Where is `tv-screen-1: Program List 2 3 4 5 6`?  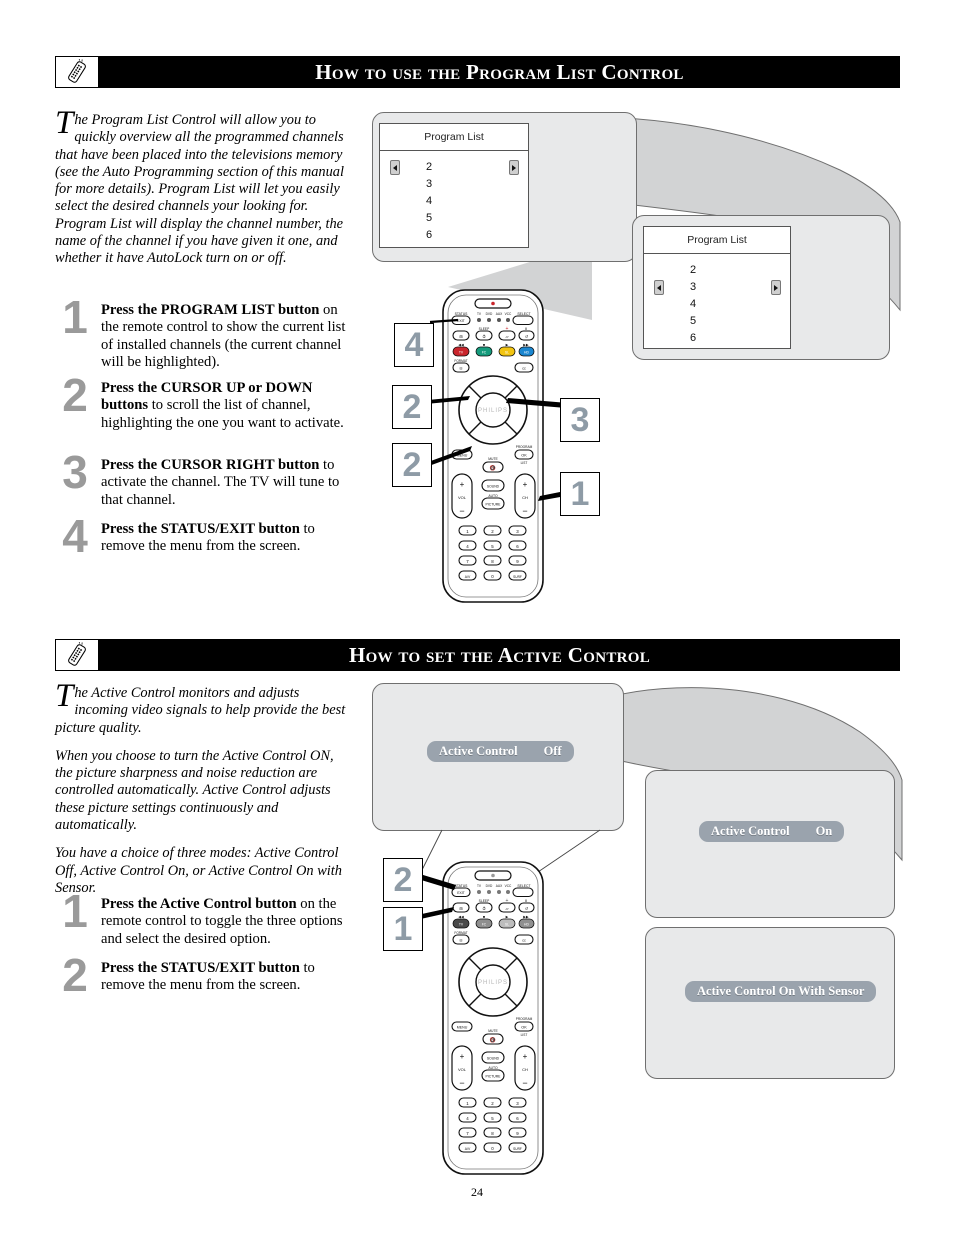
tv-screen-1: Program List 2 3 4 5 6 is located at coordinates (454, 185).